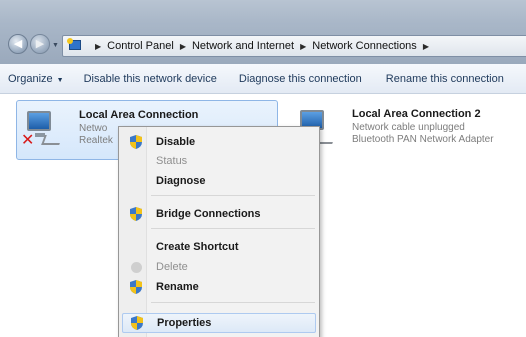 The image size is (526, 337). Describe the element at coordinates (219, 287) in the screenshot. I see `menu-item-rename: Rename` at that location.